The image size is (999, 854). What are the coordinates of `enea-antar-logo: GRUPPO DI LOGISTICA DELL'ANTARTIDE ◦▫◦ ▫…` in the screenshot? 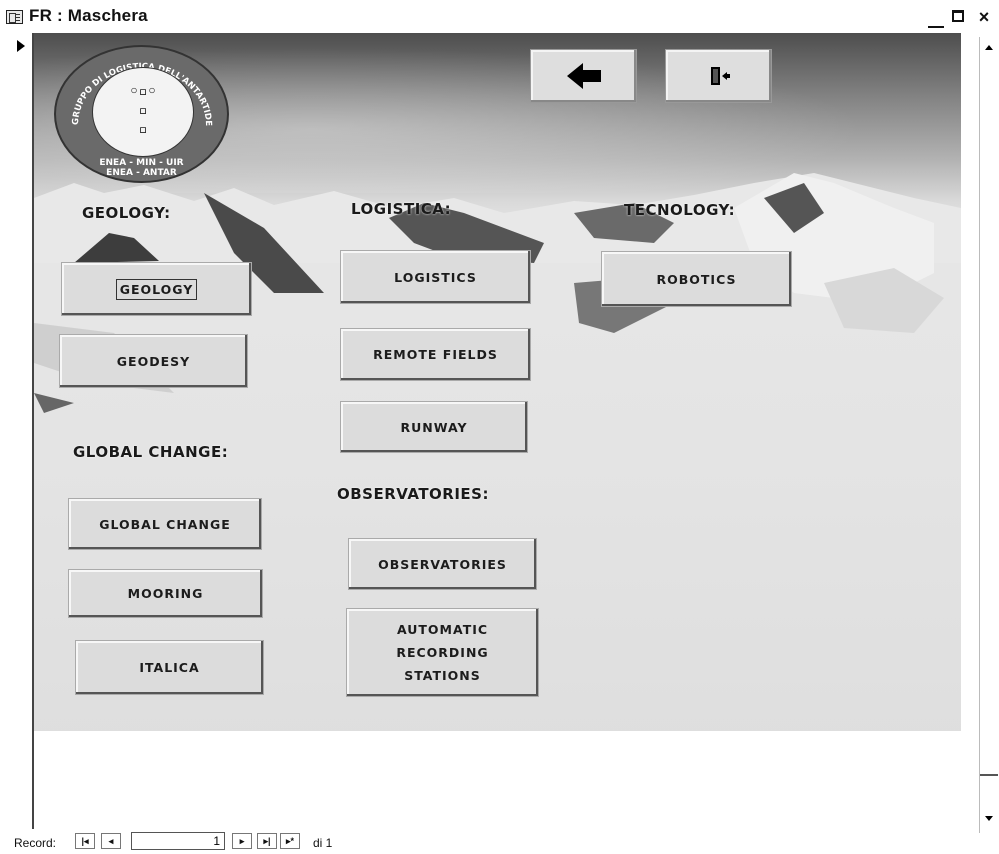 It's located at (141, 114).